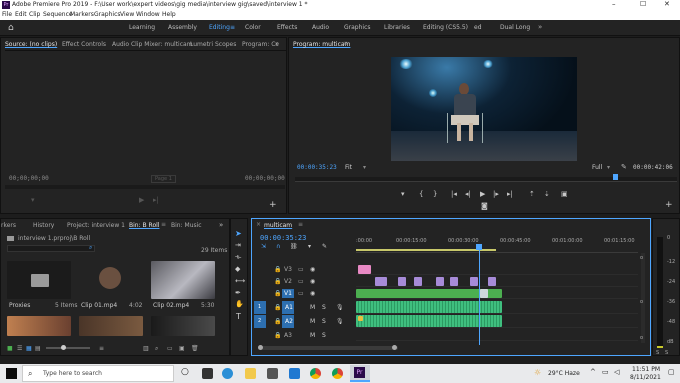  What do you see at coordinates (253, 27) in the screenshot?
I see `workspace-color: Color` at bounding box center [253, 27].